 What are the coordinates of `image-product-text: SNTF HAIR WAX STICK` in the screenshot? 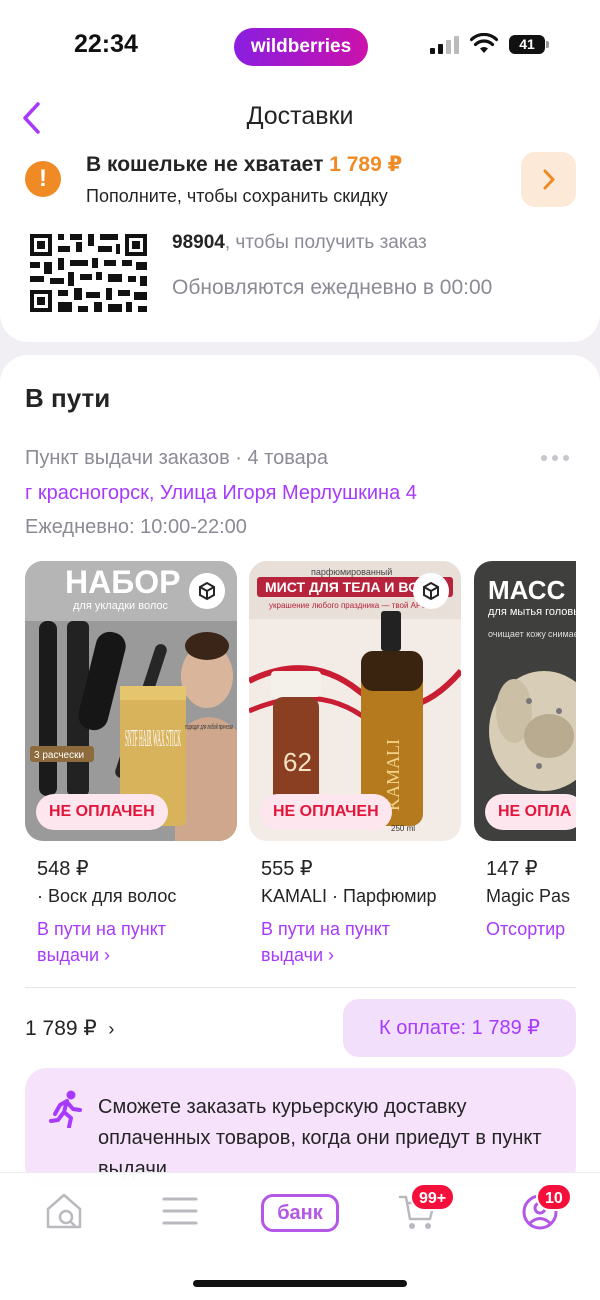 It's located at (153, 739).